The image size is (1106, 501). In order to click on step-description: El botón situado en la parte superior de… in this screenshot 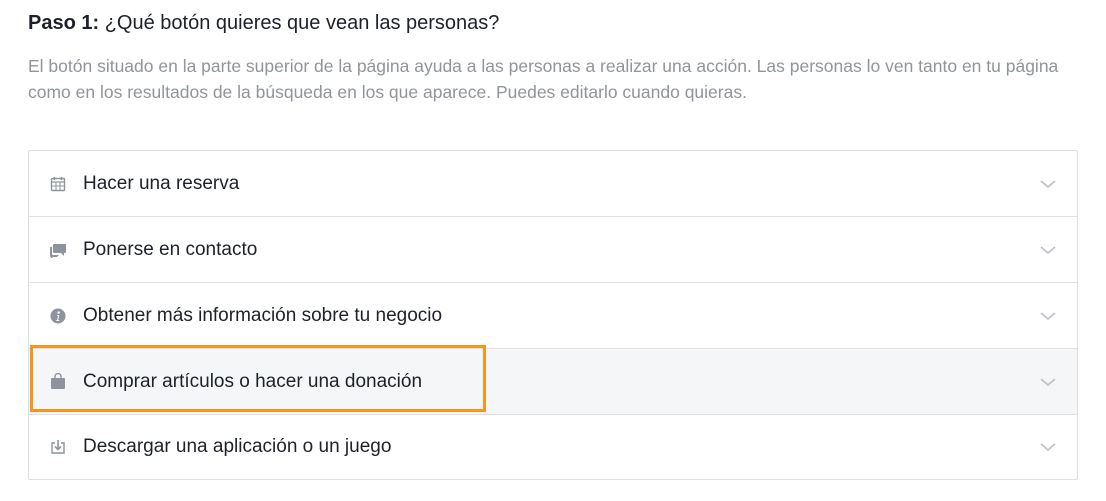, I will do `click(543, 79)`.